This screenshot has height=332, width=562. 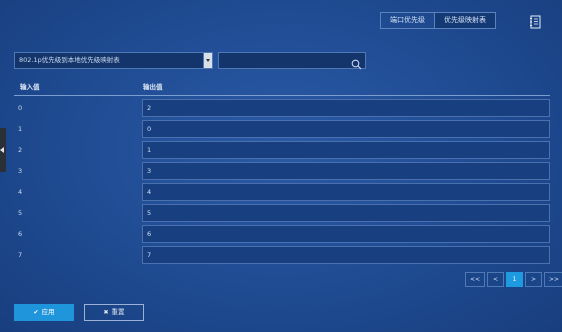 What do you see at coordinates (69, 60) in the screenshot?
I see `mapping-table-select-value: 802.1p优先级到本地优先级映射表` at bounding box center [69, 60].